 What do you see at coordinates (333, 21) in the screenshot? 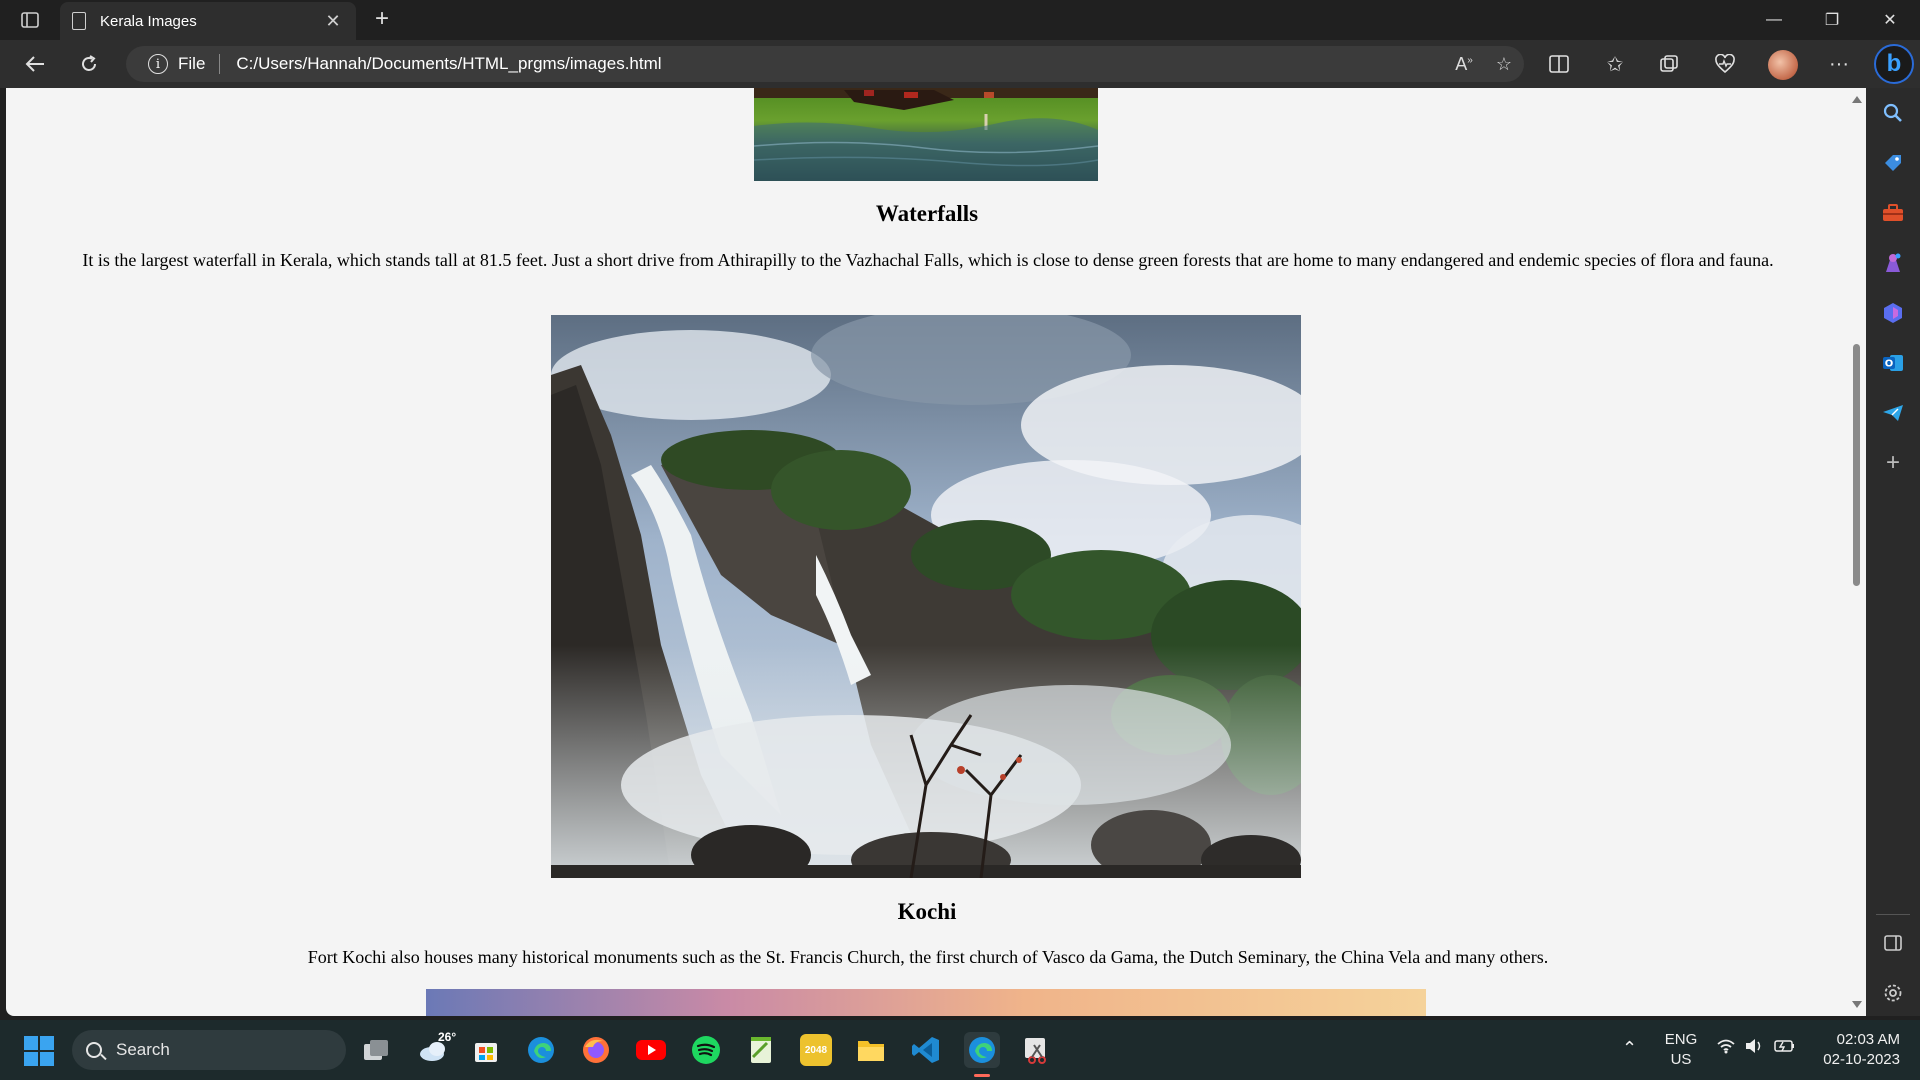
I see `close-tab-icon: ✕` at bounding box center [333, 21].